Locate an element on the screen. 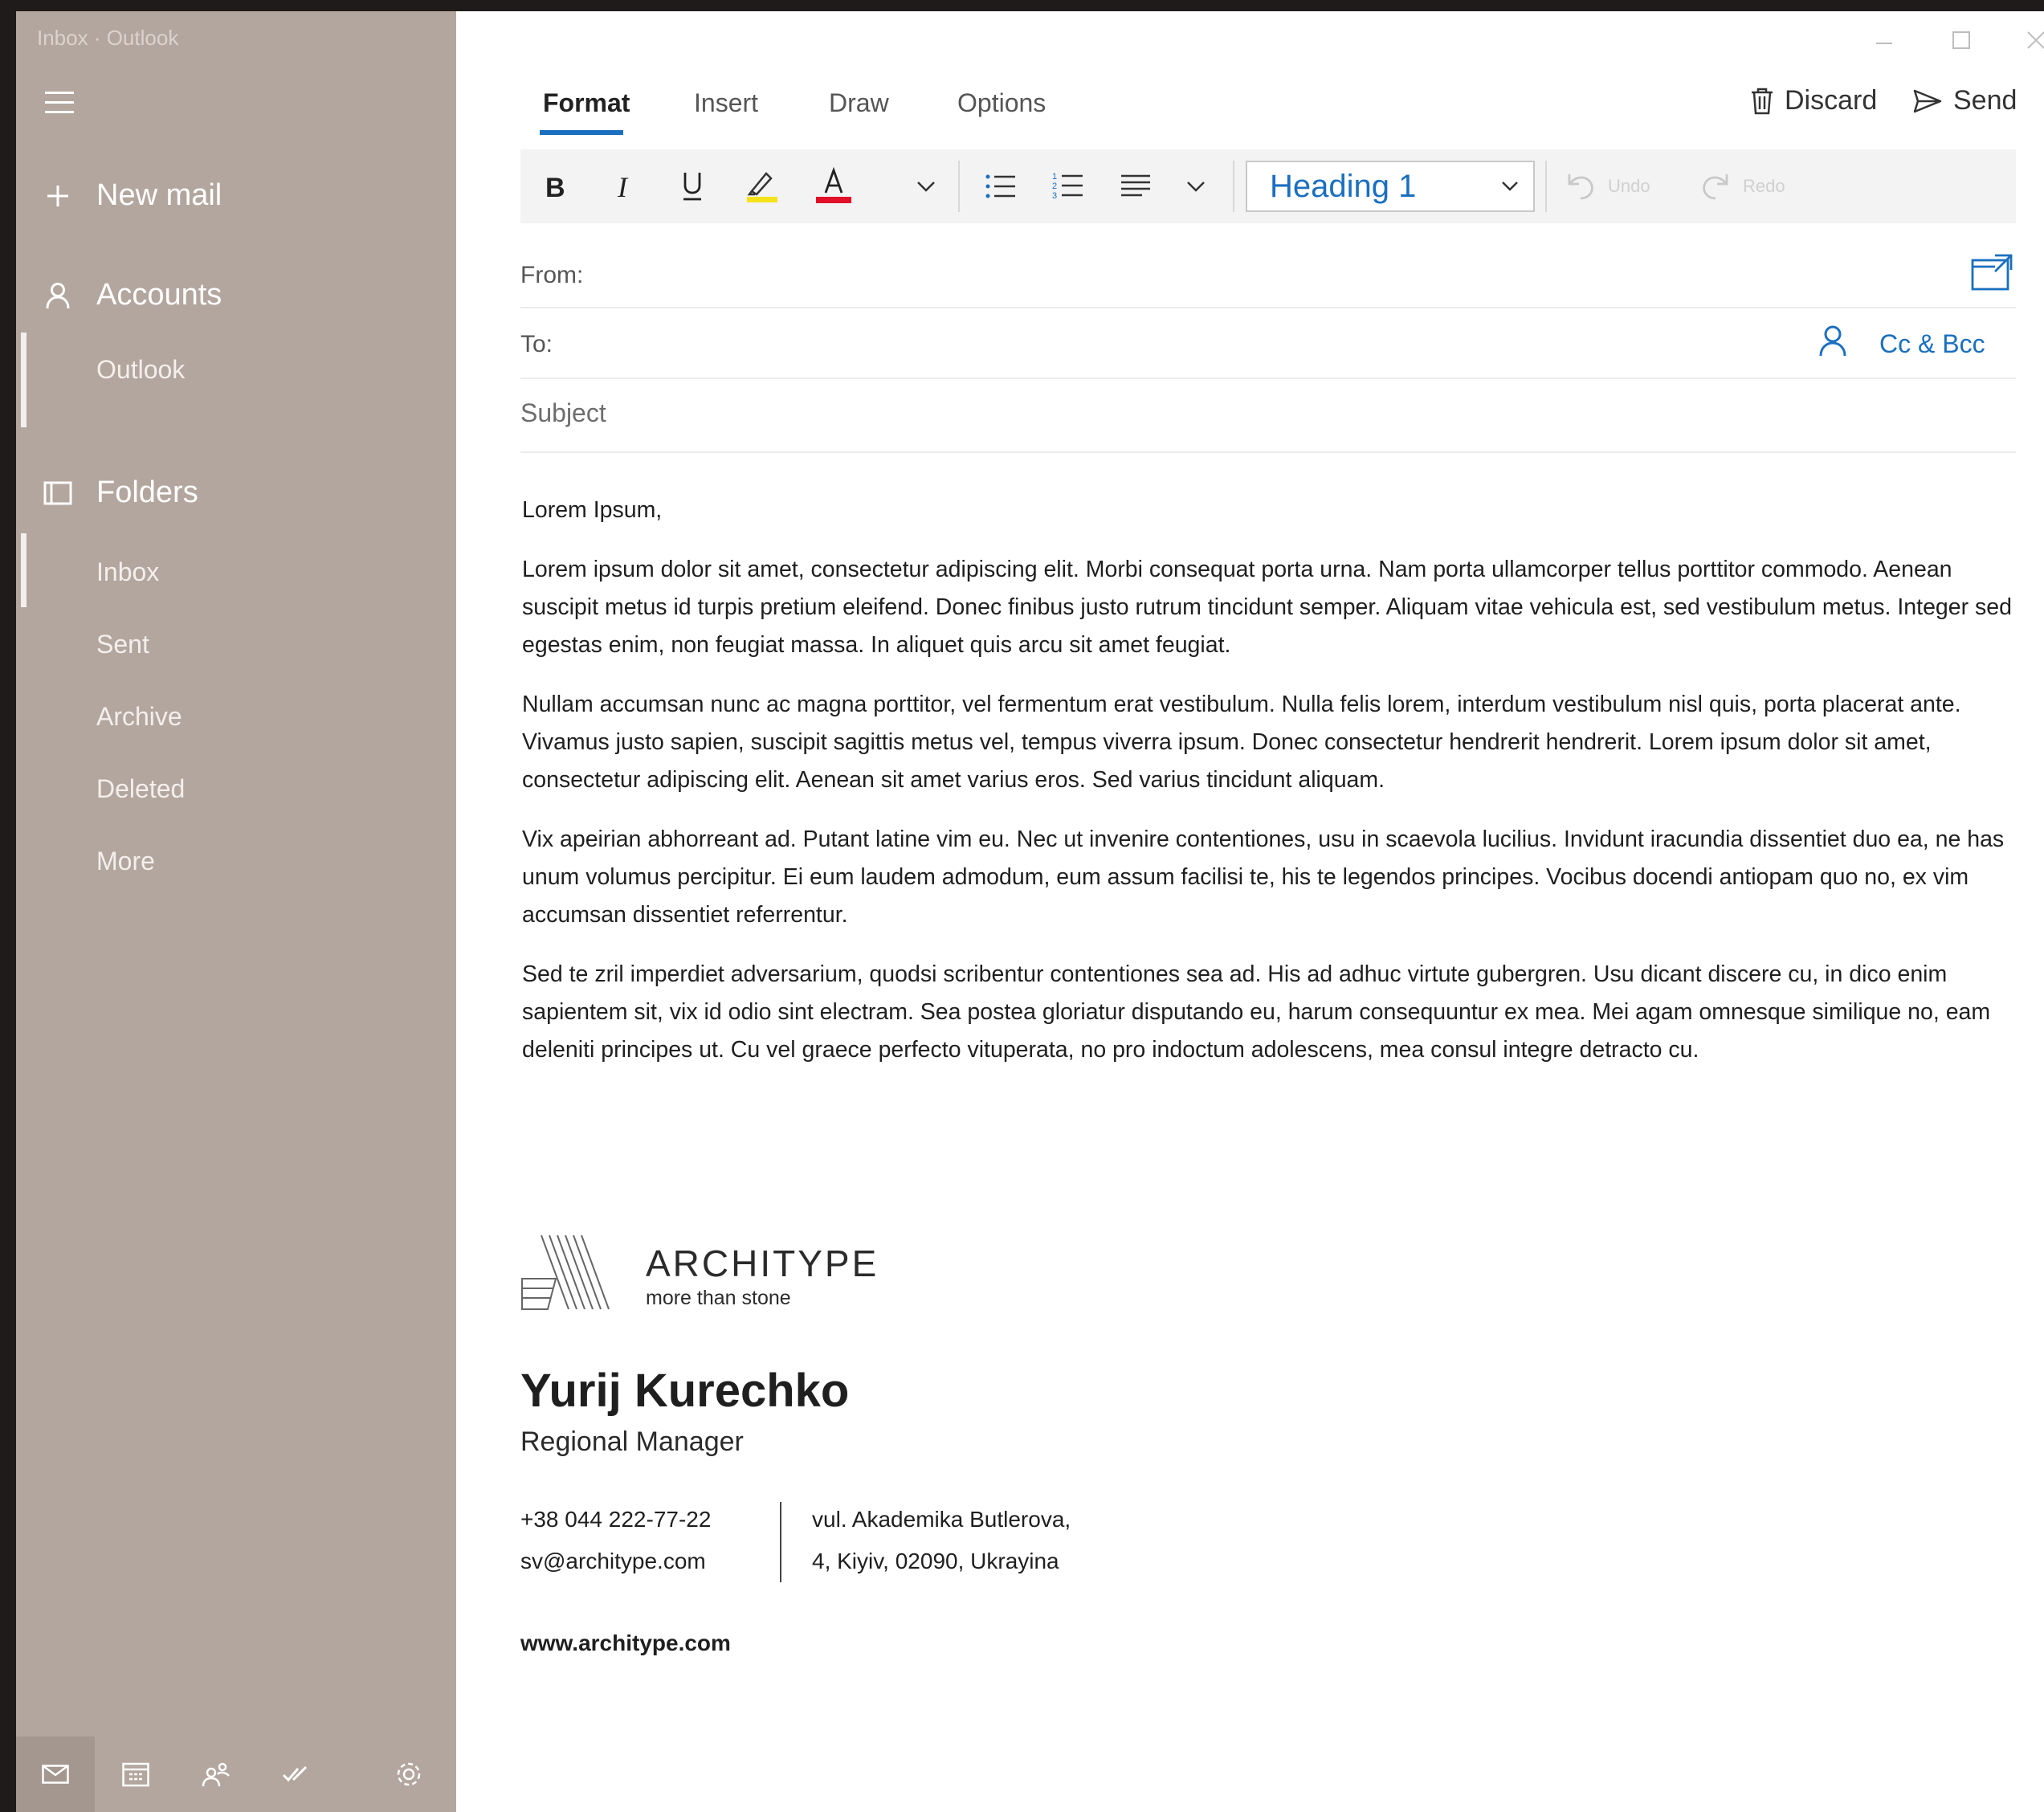  bullet-list-button is located at coordinates (1001, 186).